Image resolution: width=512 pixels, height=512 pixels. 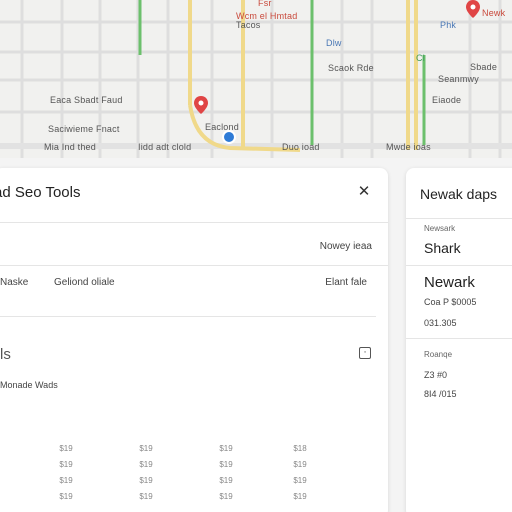 What do you see at coordinates (351, 68) in the screenshot?
I see `map-label-street: Scaok Rde` at bounding box center [351, 68].